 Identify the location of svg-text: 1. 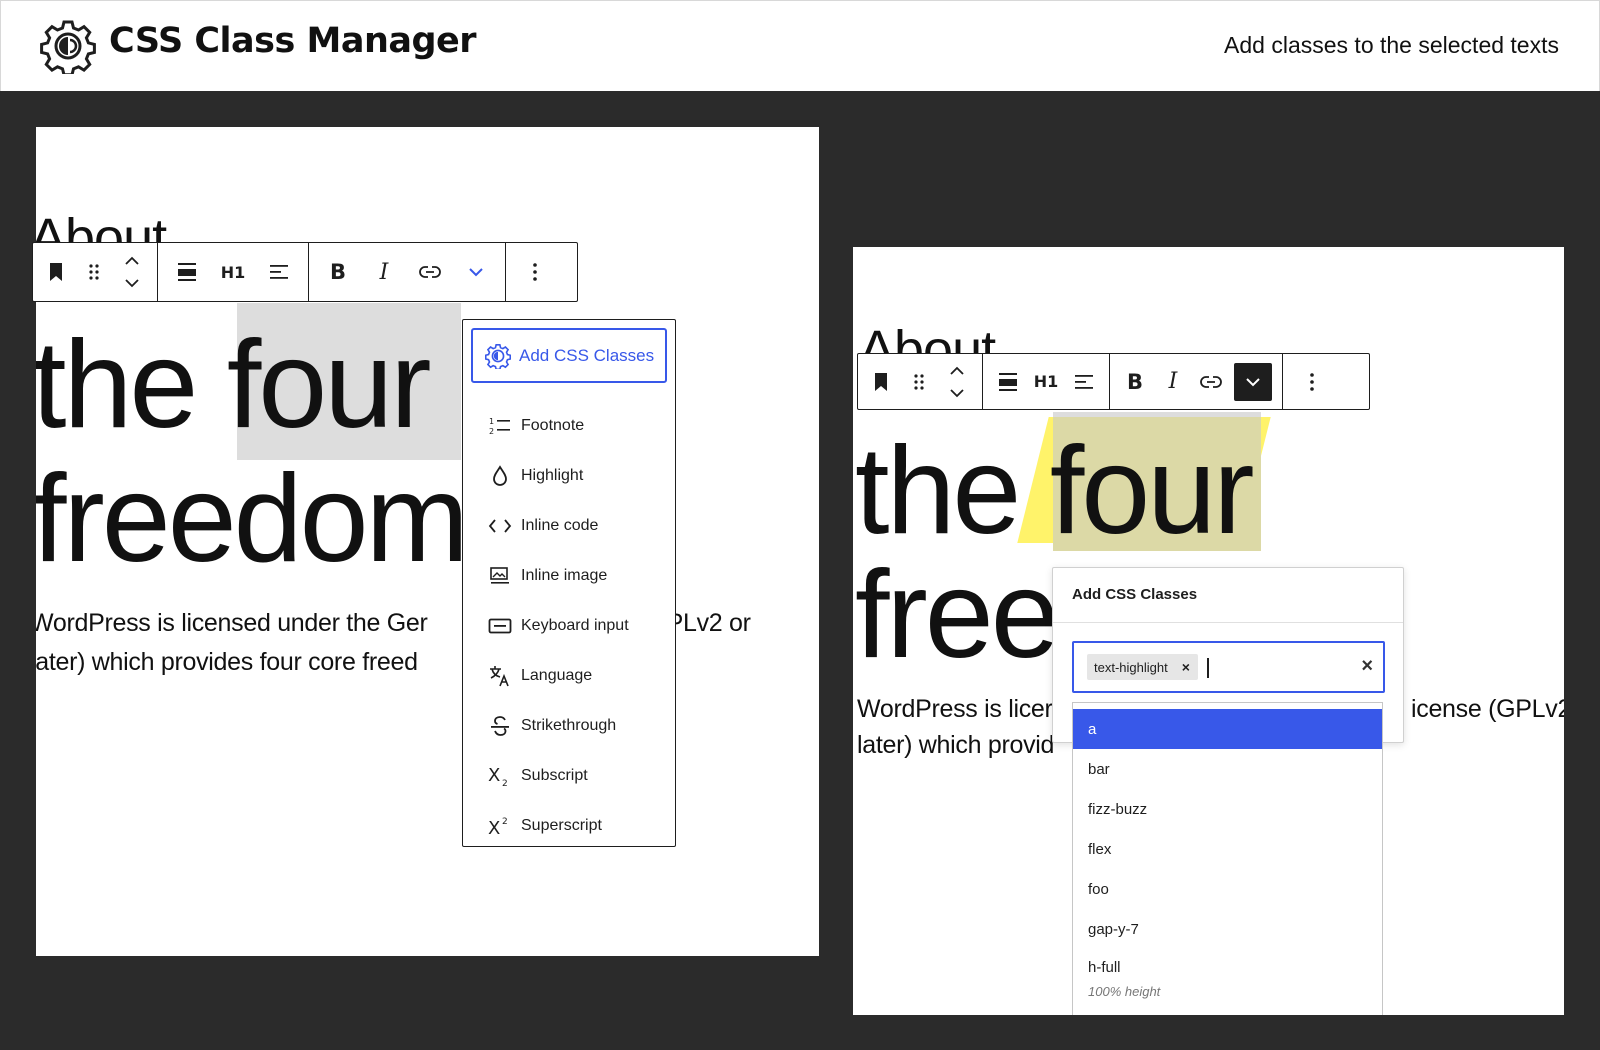
(491, 421).